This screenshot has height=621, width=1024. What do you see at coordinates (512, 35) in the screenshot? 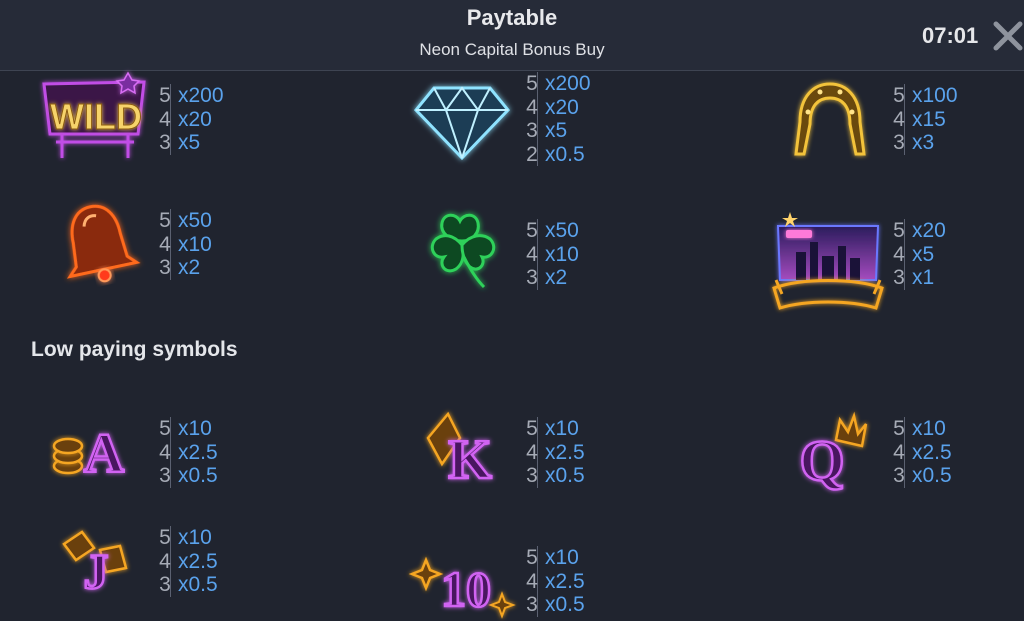
I see `paytable-header: Paytable Neon Capital Bonus Buy 07:01` at bounding box center [512, 35].